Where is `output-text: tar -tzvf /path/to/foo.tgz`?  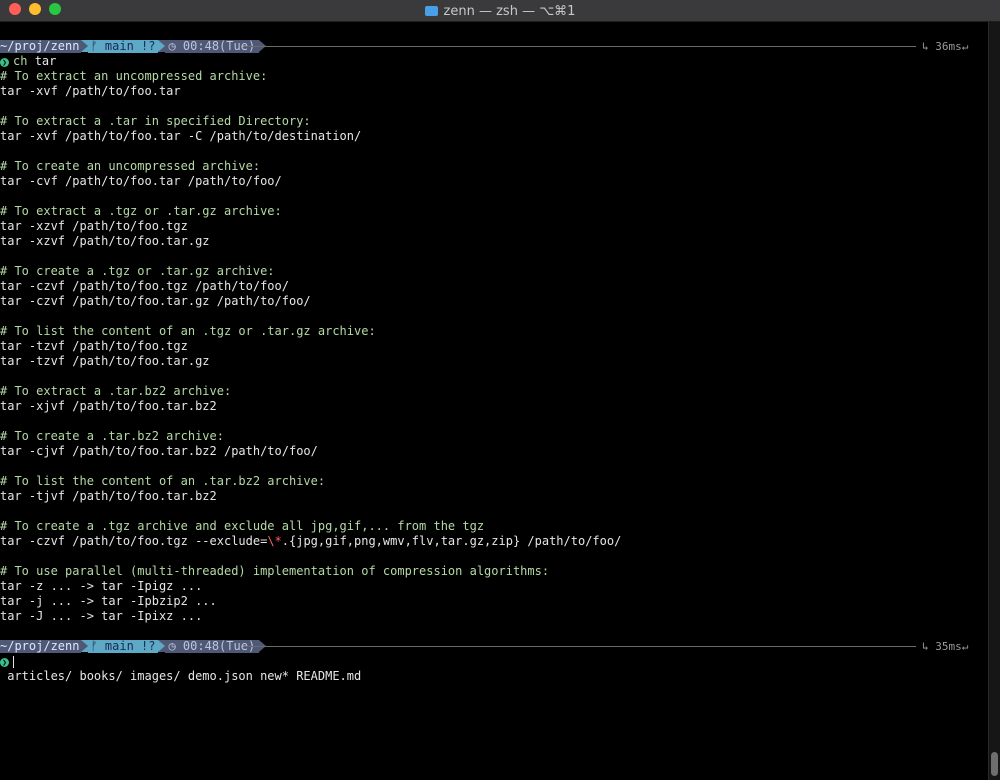
output-text: tar -tzvf /path/to/foo.tgz is located at coordinates (94, 346).